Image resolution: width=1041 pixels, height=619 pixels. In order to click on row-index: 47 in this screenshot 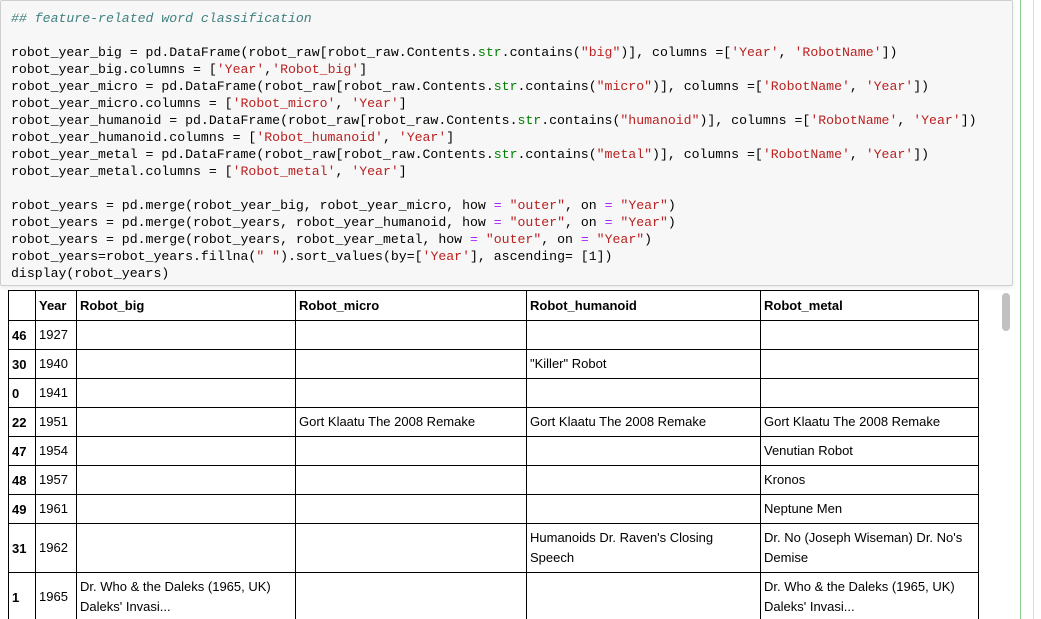, I will do `click(22, 451)`.